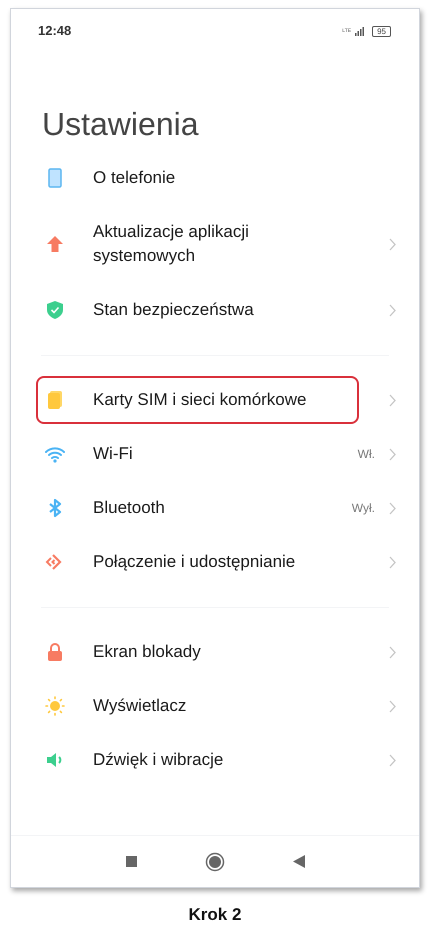 The height and width of the screenshot is (937, 430). I want to click on home-button, so click(214, 862).